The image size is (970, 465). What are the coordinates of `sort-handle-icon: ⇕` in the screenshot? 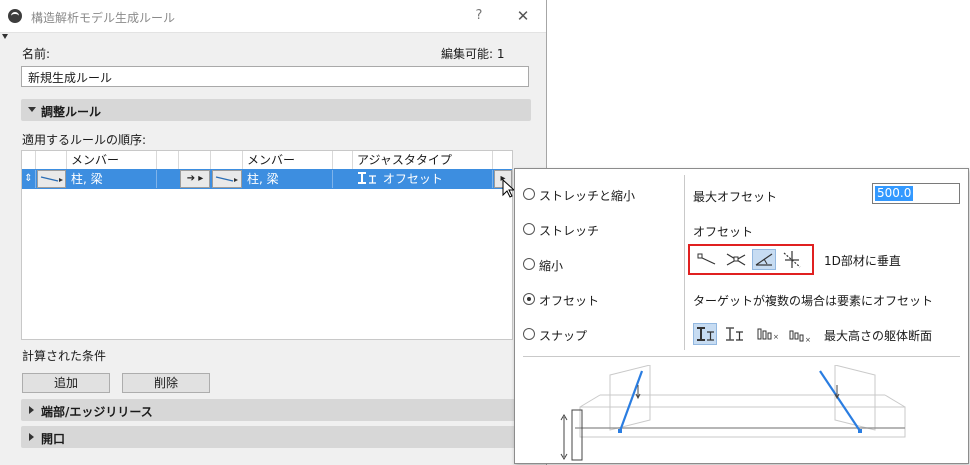 It's located at (29, 179).